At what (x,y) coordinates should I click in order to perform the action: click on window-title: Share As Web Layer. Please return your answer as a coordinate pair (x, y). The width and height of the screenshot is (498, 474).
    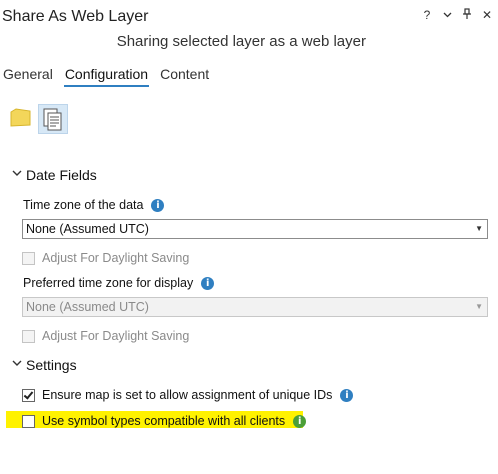
    Looking at the image, I should click on (75, 16).